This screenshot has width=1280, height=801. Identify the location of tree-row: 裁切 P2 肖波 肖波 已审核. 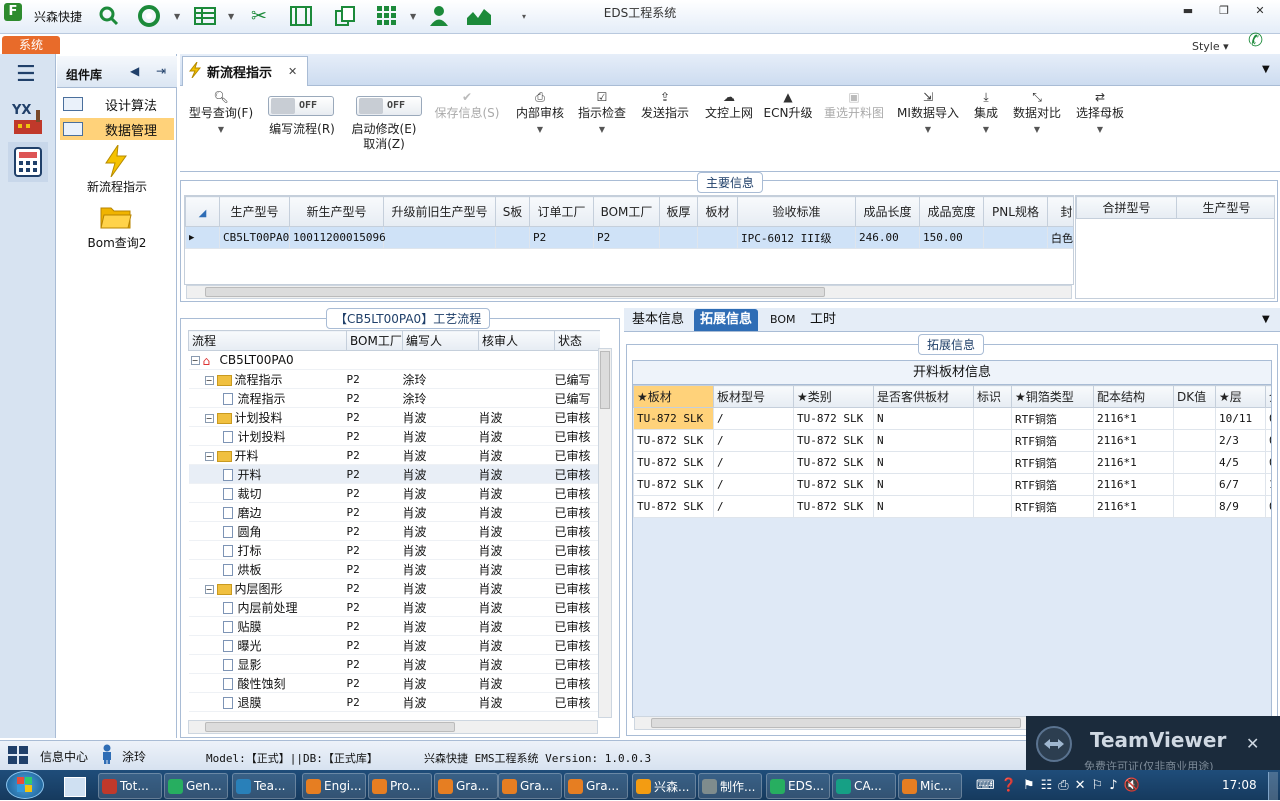
(394, 493).